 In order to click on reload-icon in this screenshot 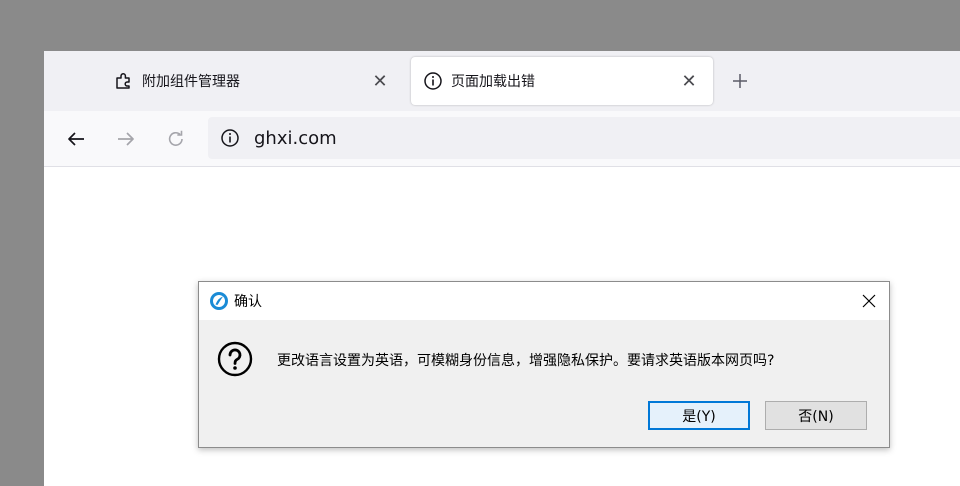, I will do `click(175, 138)`.